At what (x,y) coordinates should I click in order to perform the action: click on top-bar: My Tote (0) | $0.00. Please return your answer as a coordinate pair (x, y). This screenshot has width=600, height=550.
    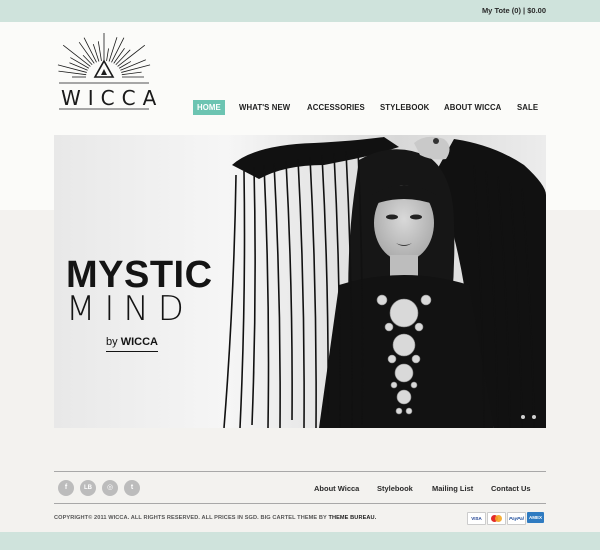
    Looking at the image, I should click on (300, 11).